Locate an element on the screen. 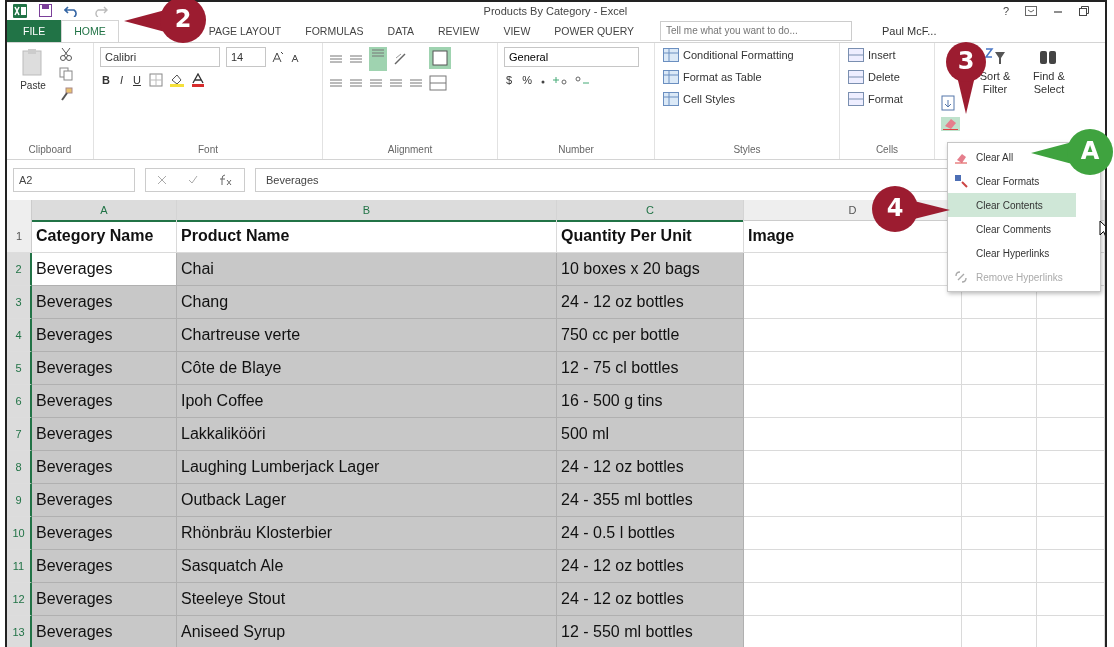 The width and height of the screenshot is (1114, 647). table-cell: 24 - 355 ml bottles is located at coordinates (650, 500).